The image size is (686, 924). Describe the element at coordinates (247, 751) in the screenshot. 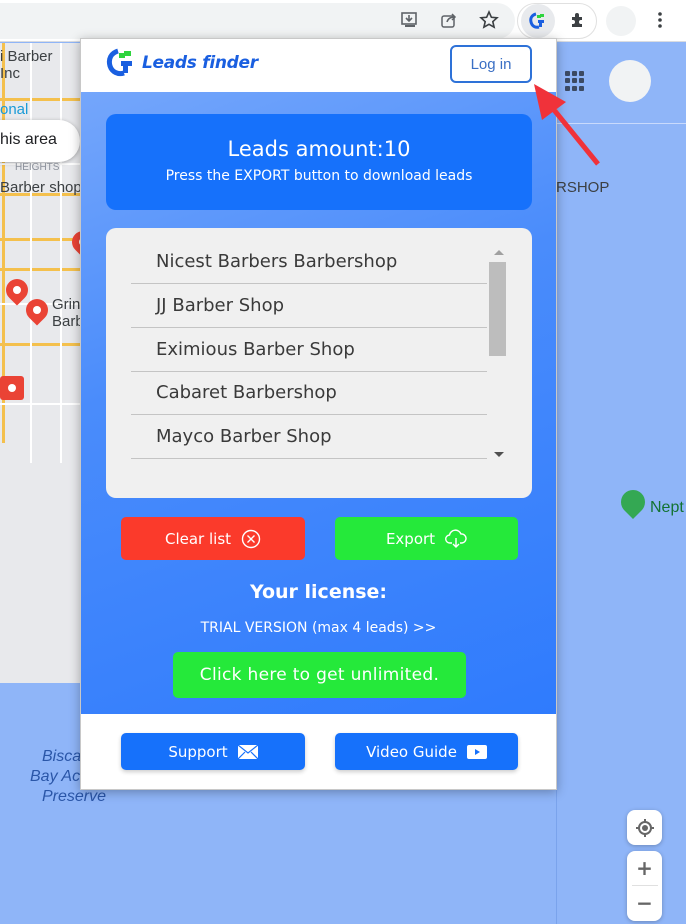

I see `envelope-icon` at that location.